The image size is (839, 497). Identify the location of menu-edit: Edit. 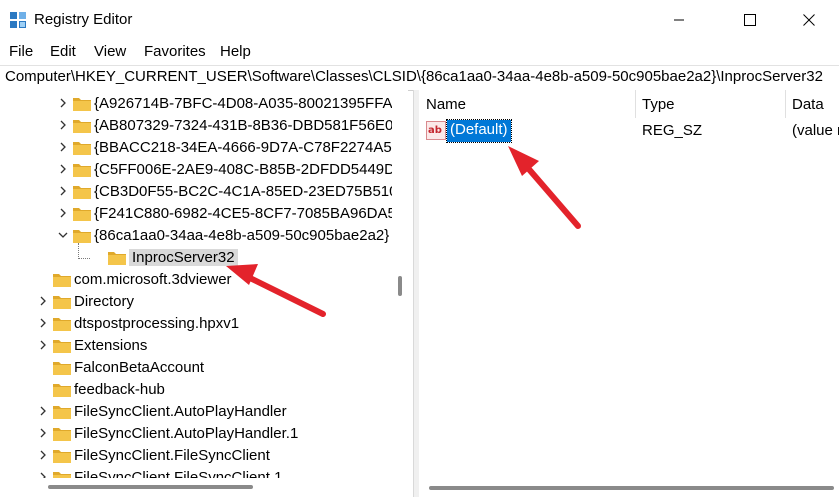
(63, 51).